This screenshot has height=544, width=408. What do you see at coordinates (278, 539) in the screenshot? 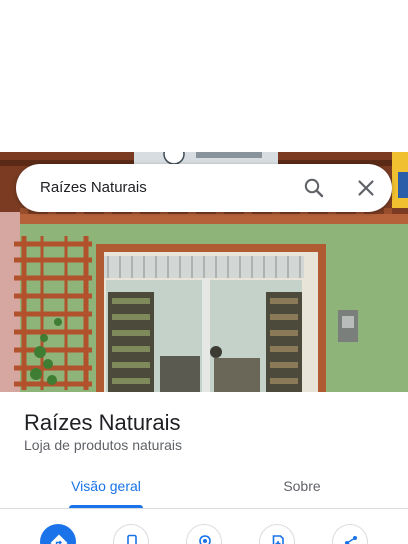
I see `save-icon` at bounding box center [278, 539].